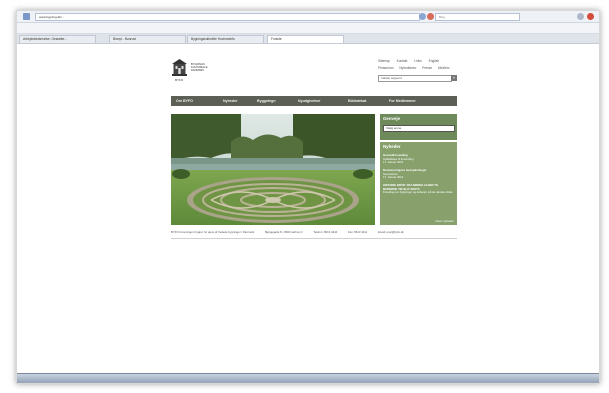 The height and width of the screenshot is (393, 609). Describe the element at coordinates (225, 39) in the screenshot. I see `browser-tab: Bygningskulturelle Huvmaninfo` at that location.